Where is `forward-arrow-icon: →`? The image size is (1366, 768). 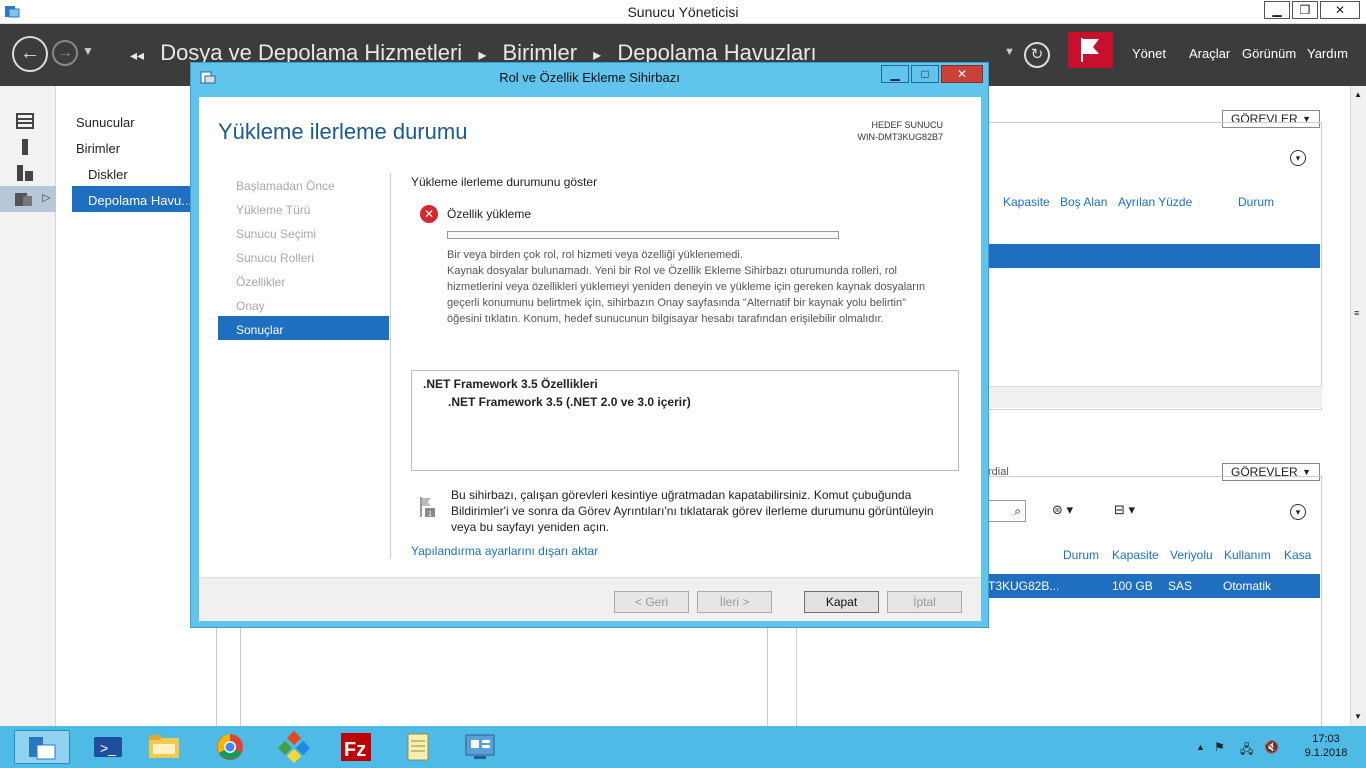
forward-arrow-icon: → is located at coordinates (65, 53).